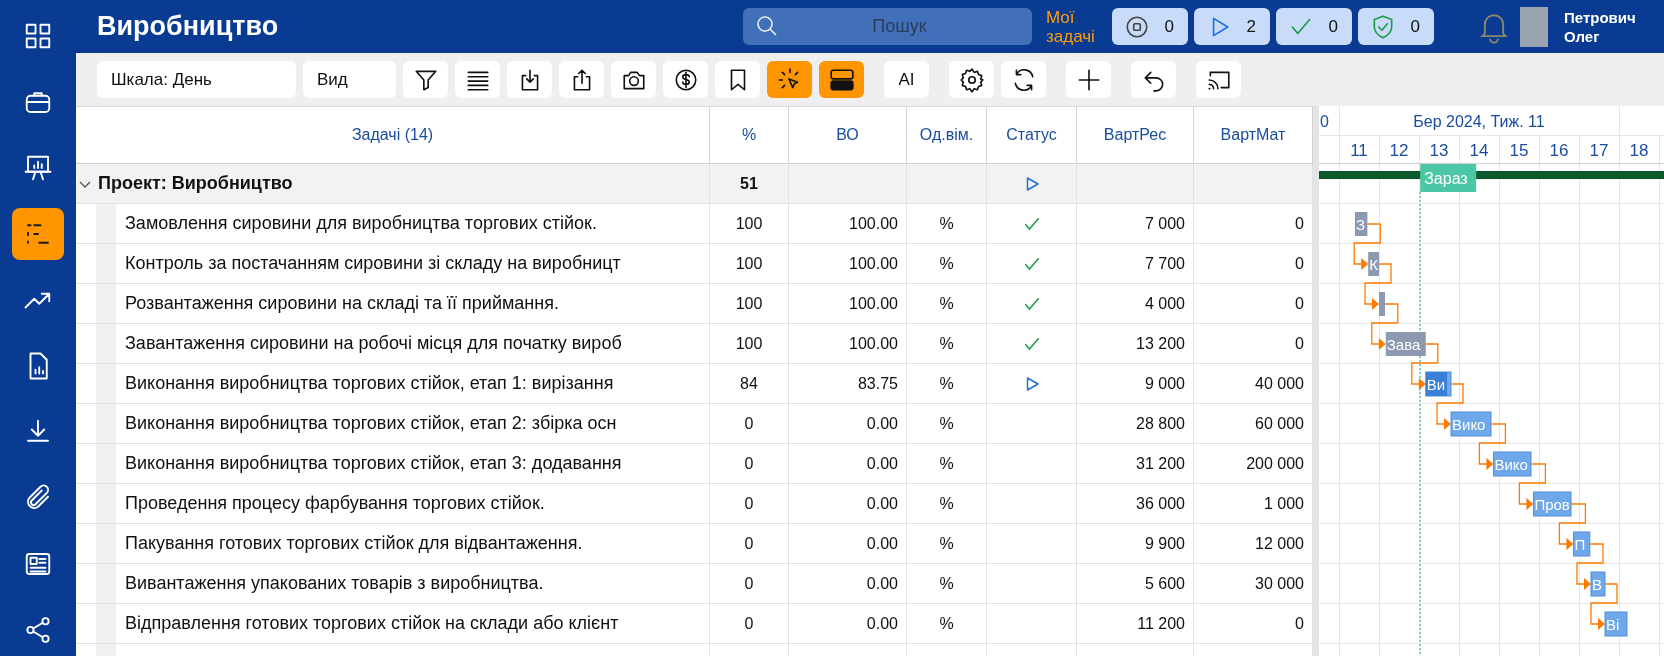  I want to click on table-cell: 9 000, so click(1164, 383).